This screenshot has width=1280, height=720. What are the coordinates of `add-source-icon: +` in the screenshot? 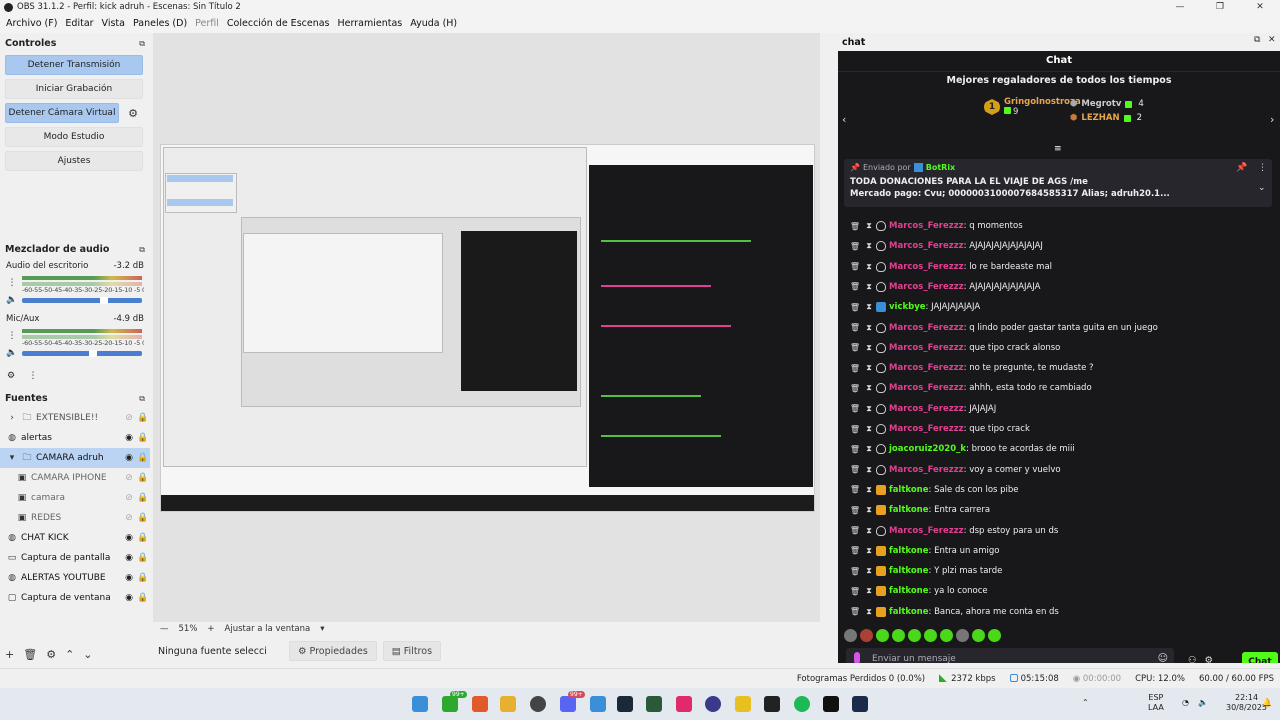 It's located at (9, 654).